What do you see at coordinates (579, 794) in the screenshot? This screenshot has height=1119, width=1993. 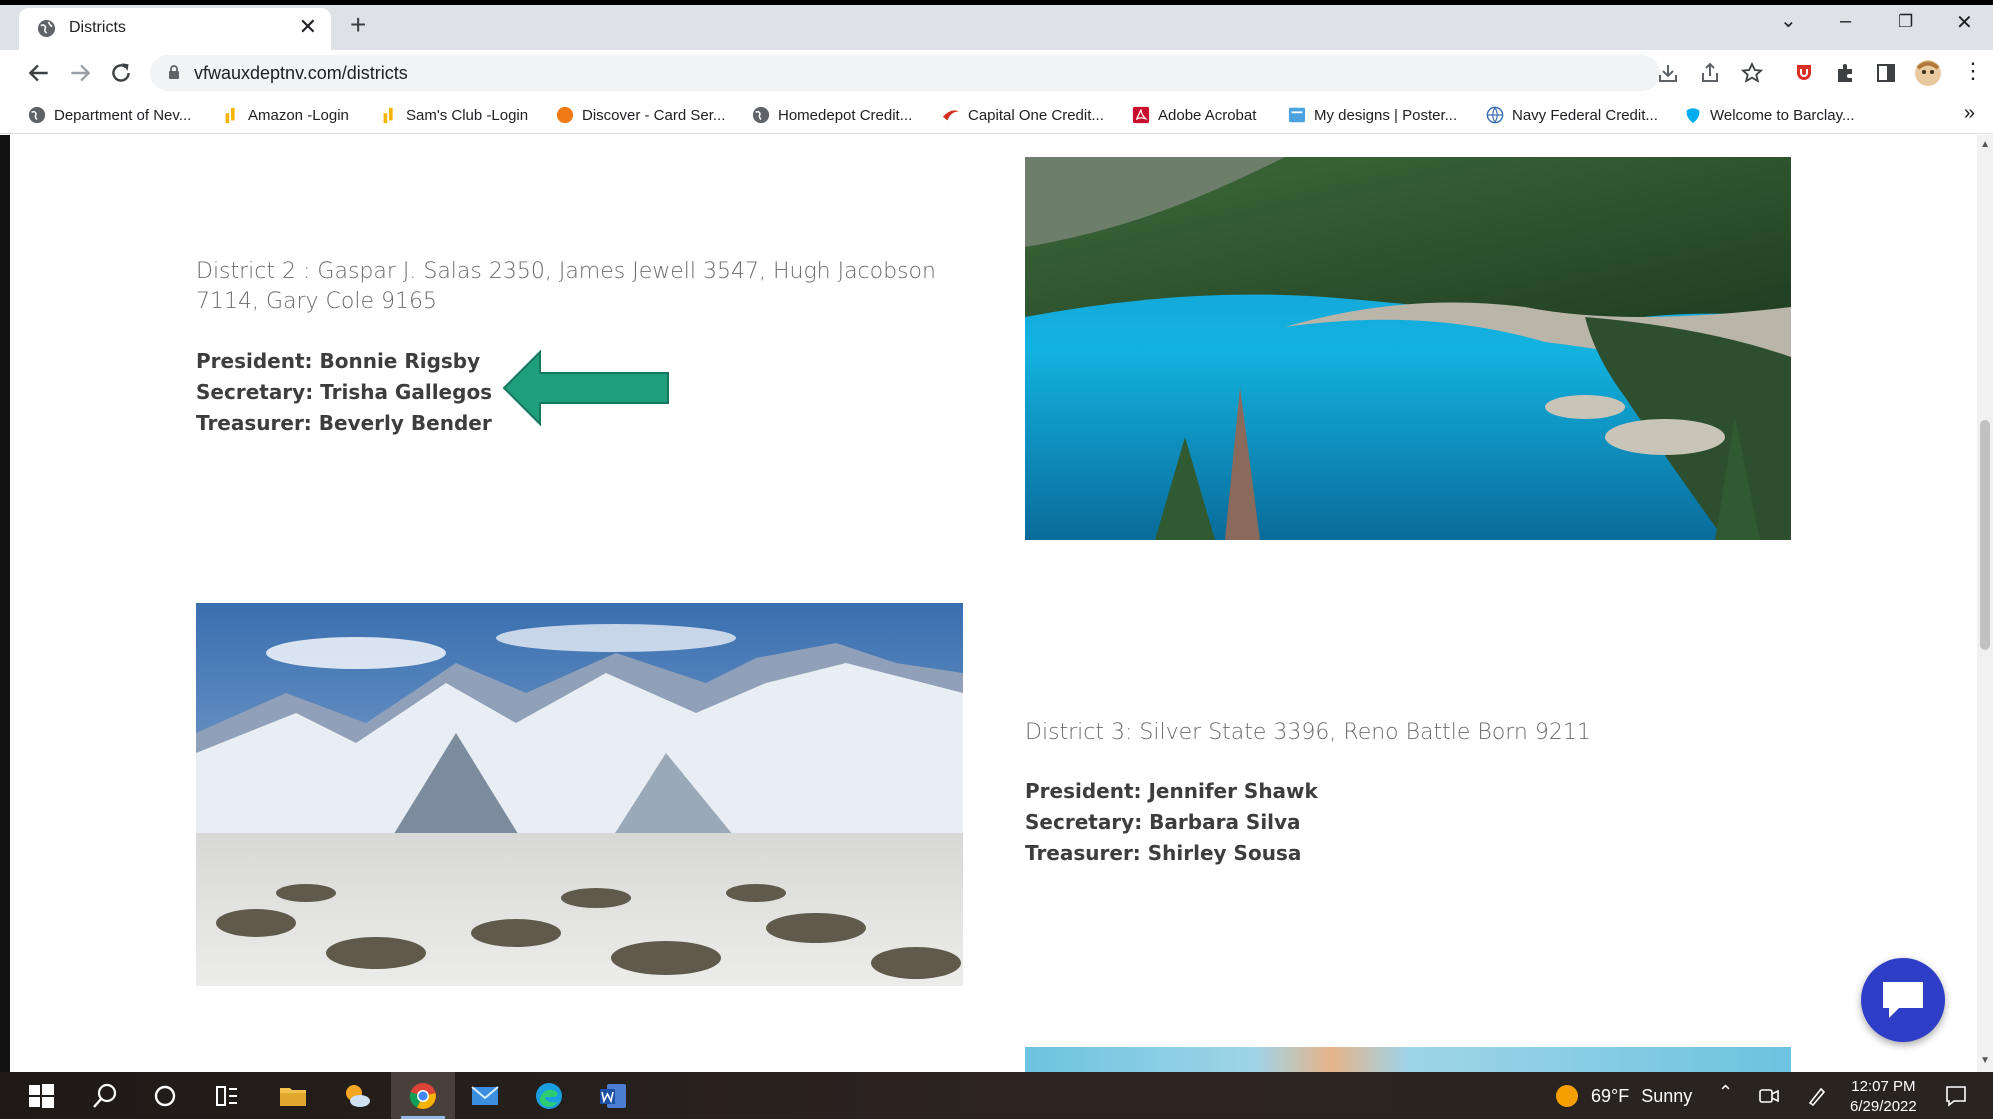 I see `snowy-mountains-photo` at bounding box center [579, 794].